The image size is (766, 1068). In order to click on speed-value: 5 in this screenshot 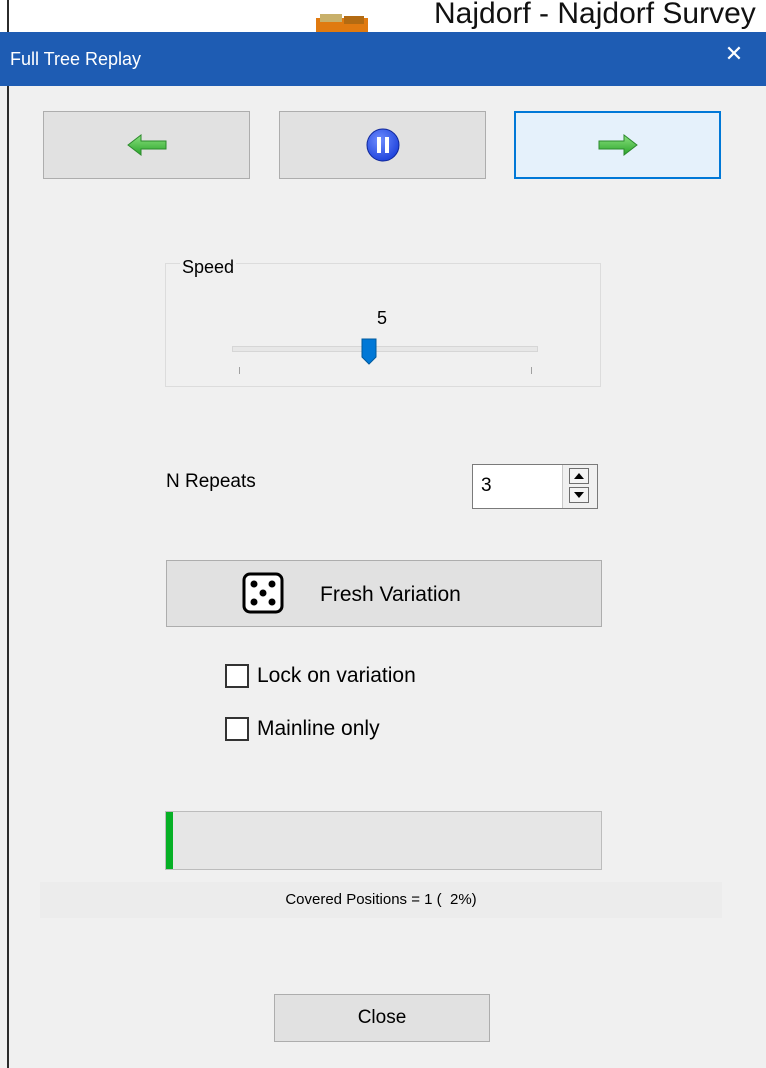, I will do `click(381, 318)`.